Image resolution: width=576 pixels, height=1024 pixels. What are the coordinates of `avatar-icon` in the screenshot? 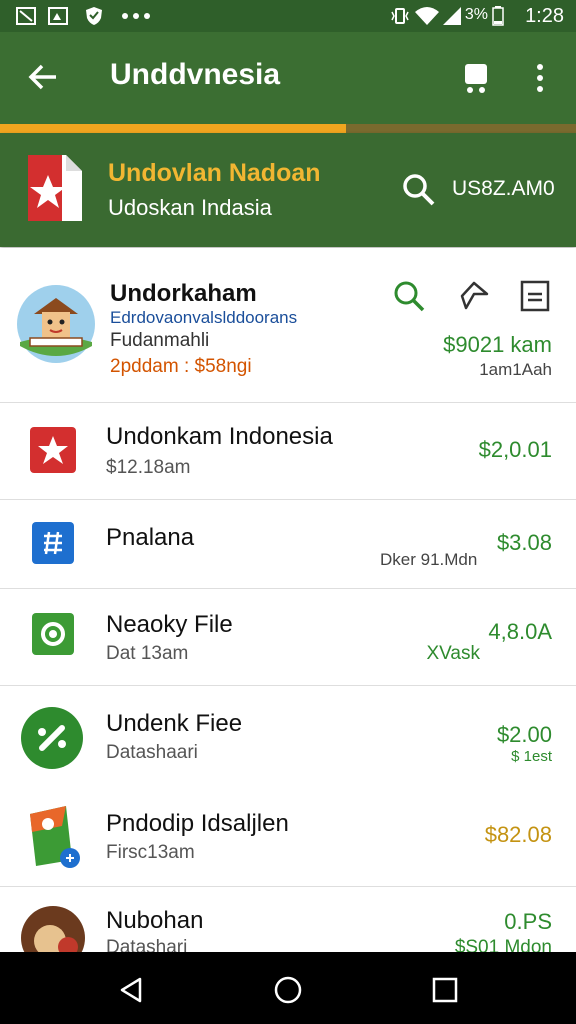 It's located at (53, 931).